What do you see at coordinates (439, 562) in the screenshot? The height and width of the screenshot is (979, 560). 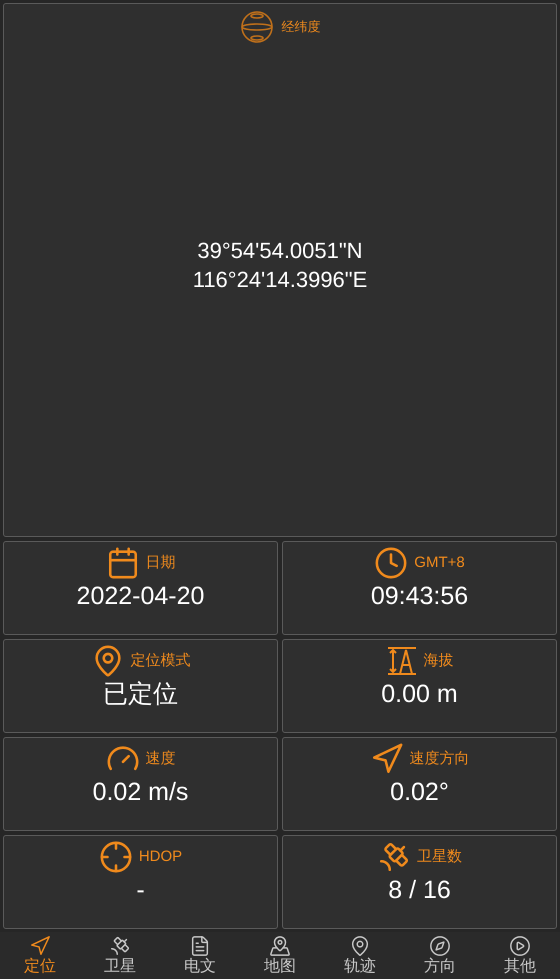 I see `card-label: GMT+8` at bounding box center [439, 562].